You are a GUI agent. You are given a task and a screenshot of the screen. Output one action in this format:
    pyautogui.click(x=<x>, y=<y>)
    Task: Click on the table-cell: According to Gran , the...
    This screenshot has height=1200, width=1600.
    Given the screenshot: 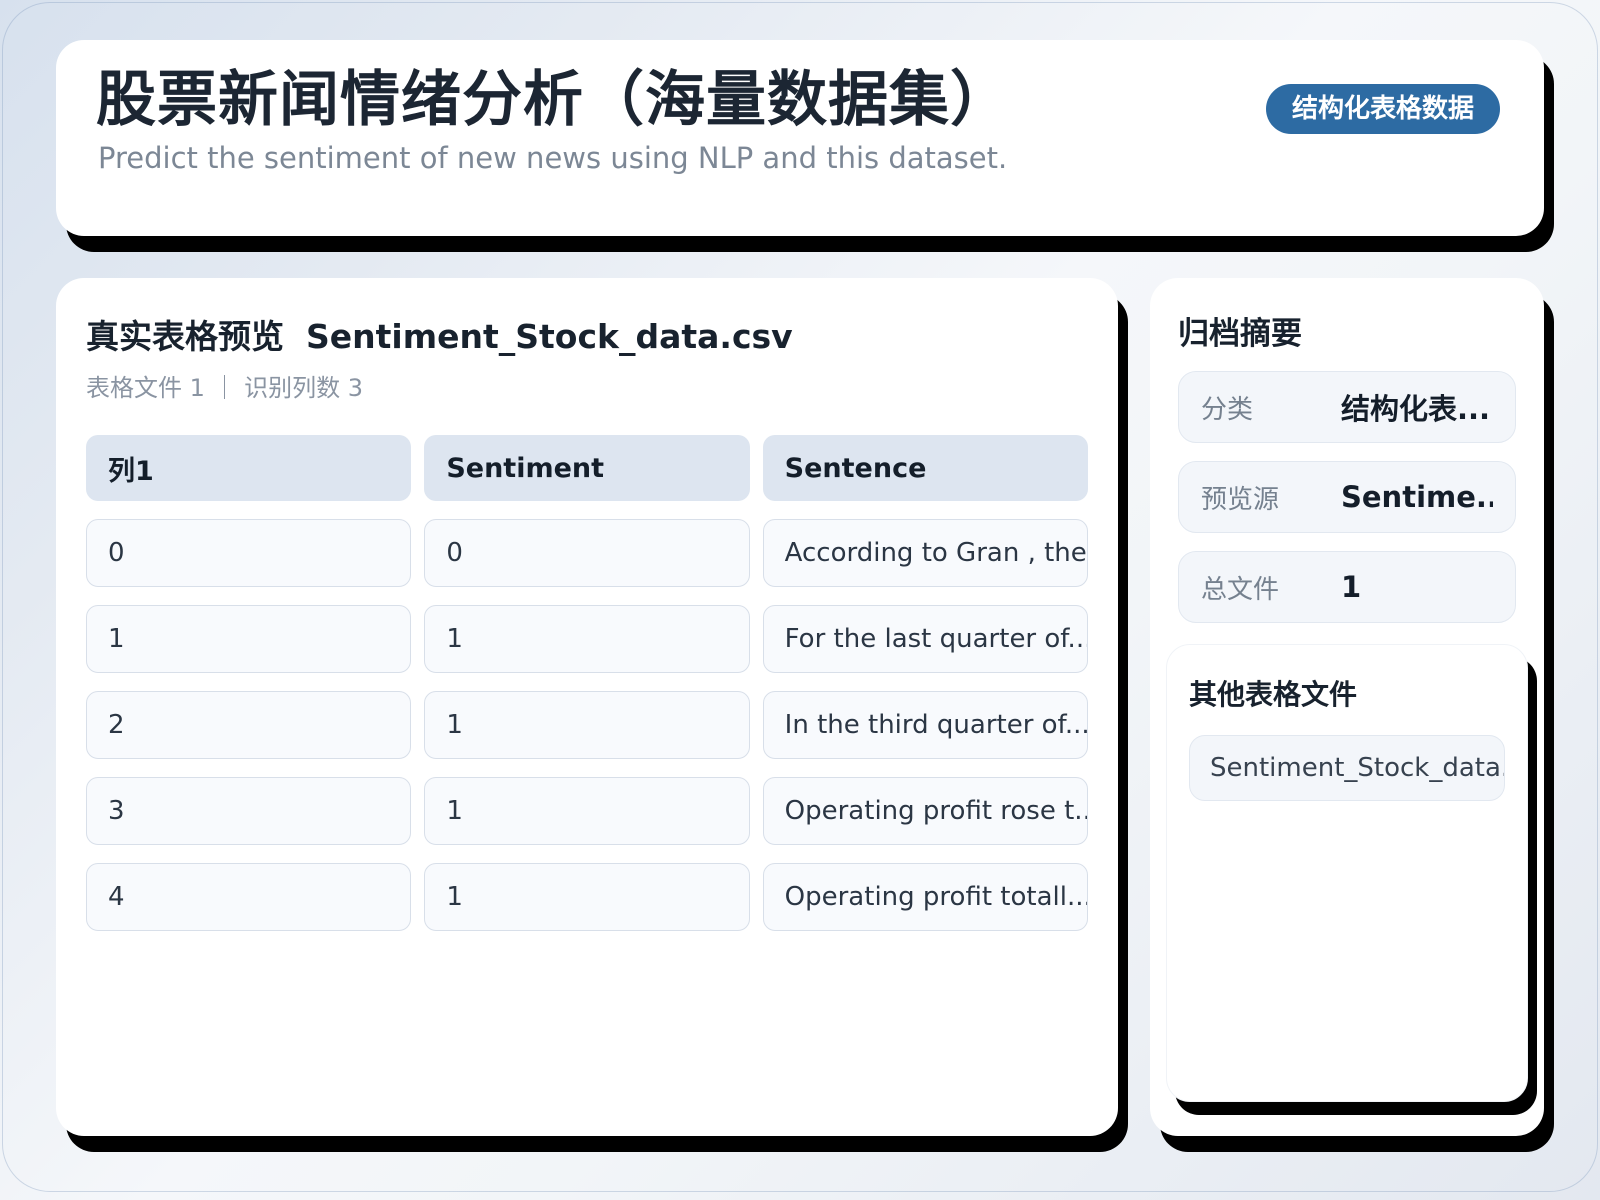 What is the action you would take?
    pyautogui.click(x=925, y=553)
    